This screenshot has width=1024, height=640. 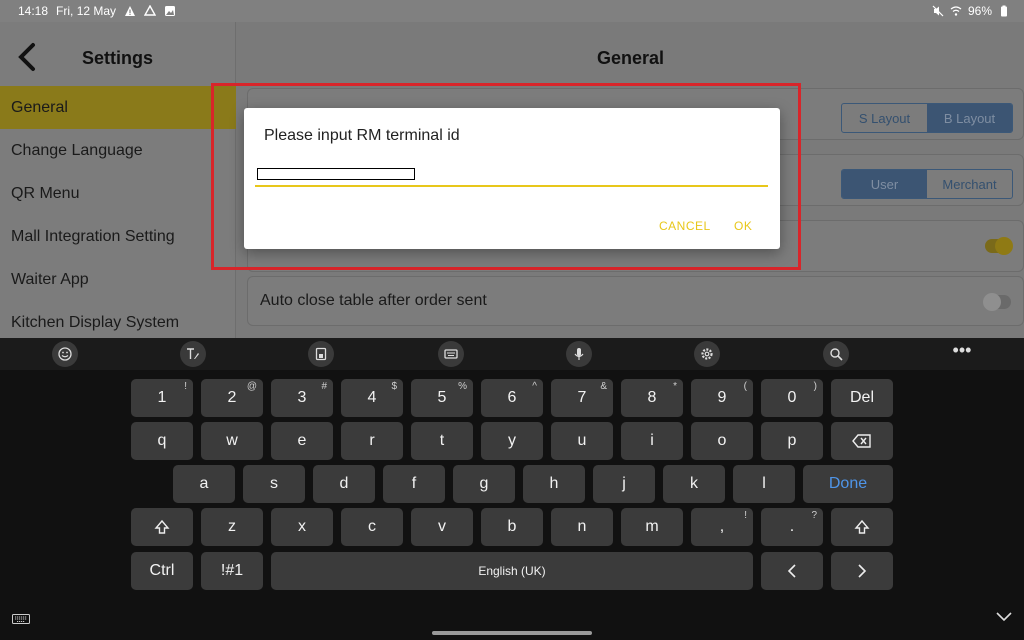 What do you see at coordinates (451, 354) in the screenshot?
I see `keyboard-layout-icon` at bounding box center [451, 354].